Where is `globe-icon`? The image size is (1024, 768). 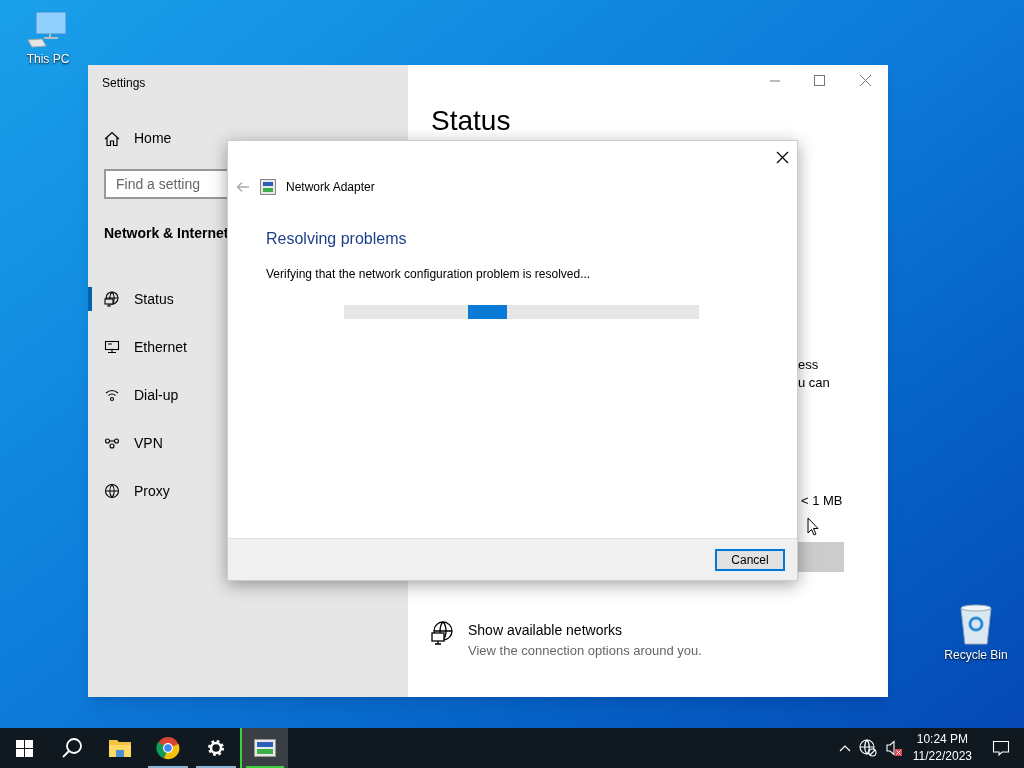 globe-icon is located at coordinates (112, 491).